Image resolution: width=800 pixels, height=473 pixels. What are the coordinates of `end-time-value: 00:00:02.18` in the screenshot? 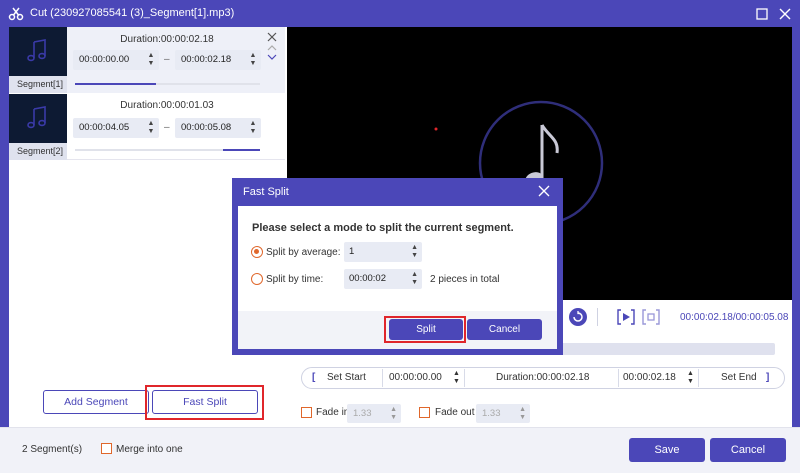 It's located at (649, 377).